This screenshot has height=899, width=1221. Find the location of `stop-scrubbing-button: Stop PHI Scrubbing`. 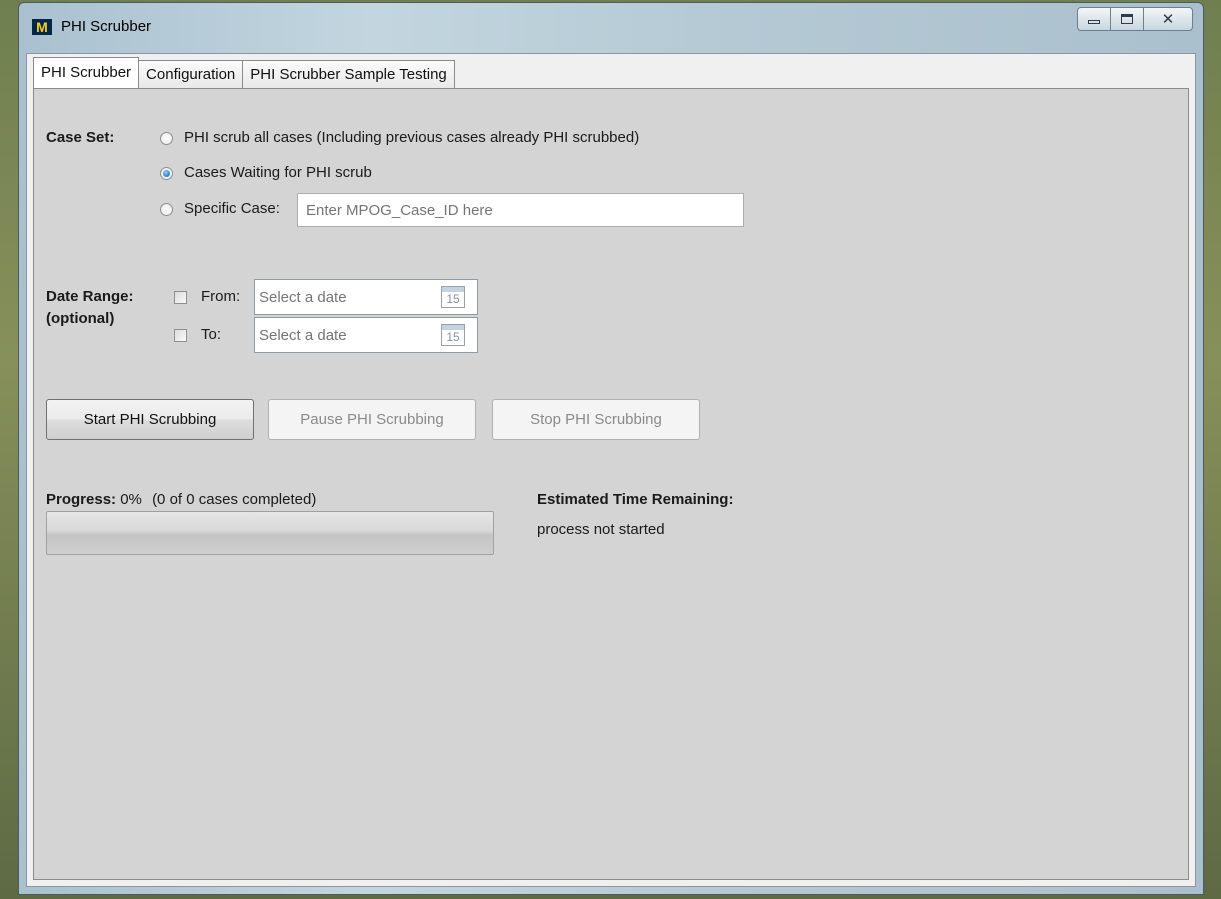

stop-scrubbing-button: Stop PHI Scrubbing is located at coordinates (596, 419).